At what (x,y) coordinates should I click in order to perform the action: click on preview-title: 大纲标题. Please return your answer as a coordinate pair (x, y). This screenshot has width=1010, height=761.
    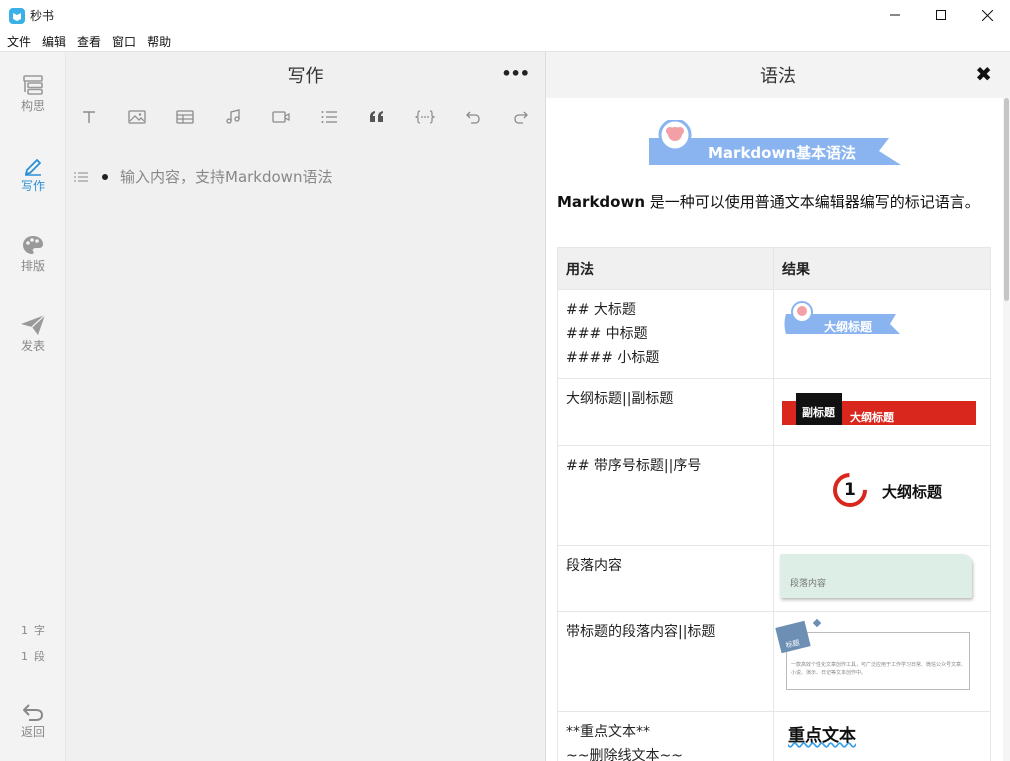
    Looking at the image, I should click on (872, 417).